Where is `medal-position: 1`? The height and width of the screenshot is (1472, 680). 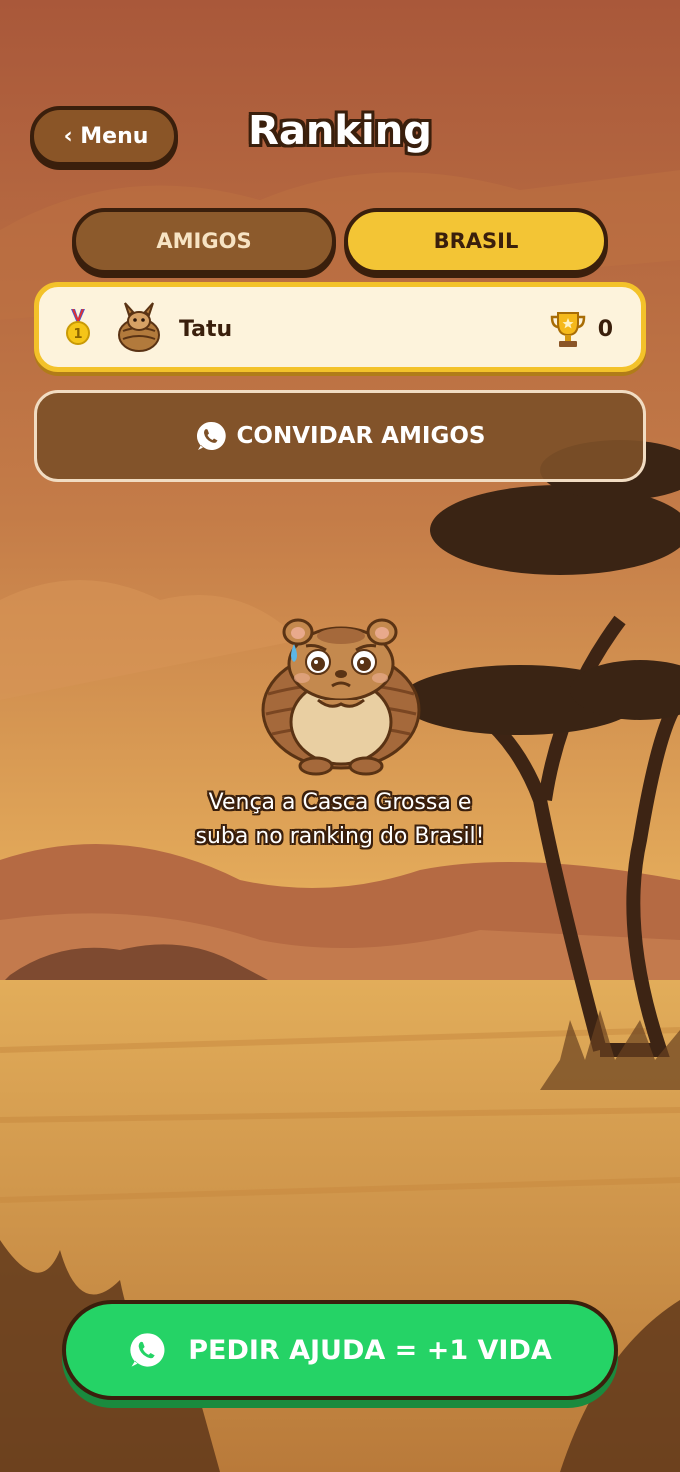
medal-position: 1 is located at coordinates (77, 334).